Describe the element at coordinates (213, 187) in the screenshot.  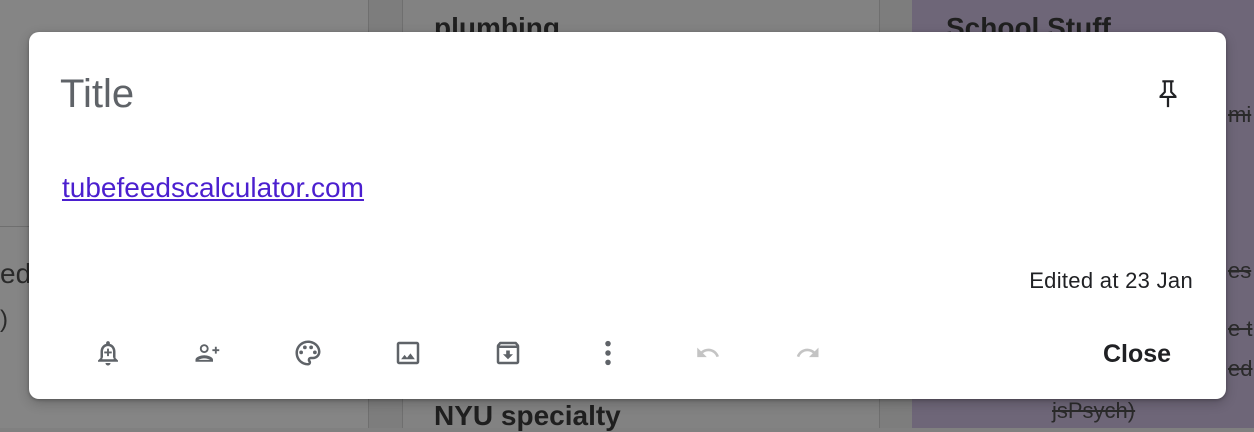
I see `note-link: tubefeedscalculator.com` at that location.